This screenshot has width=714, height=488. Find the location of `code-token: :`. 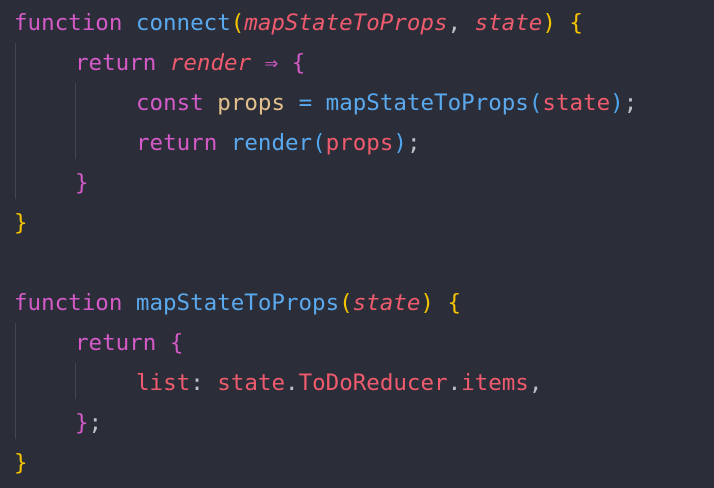

code-token: : is located at coordinates (204, 383).